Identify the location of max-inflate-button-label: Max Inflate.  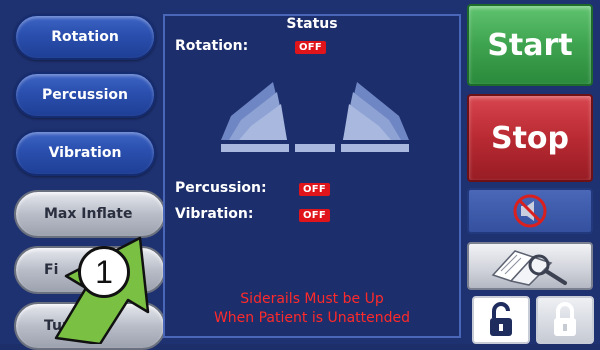
(88, 214).